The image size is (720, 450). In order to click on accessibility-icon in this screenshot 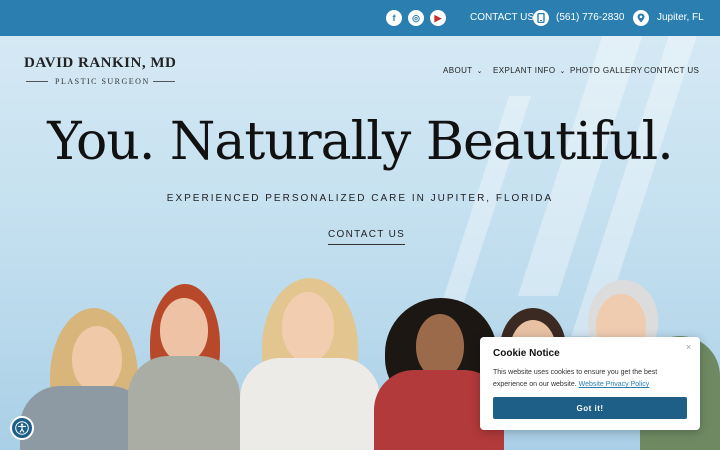, I will do `click(22, 428)`.